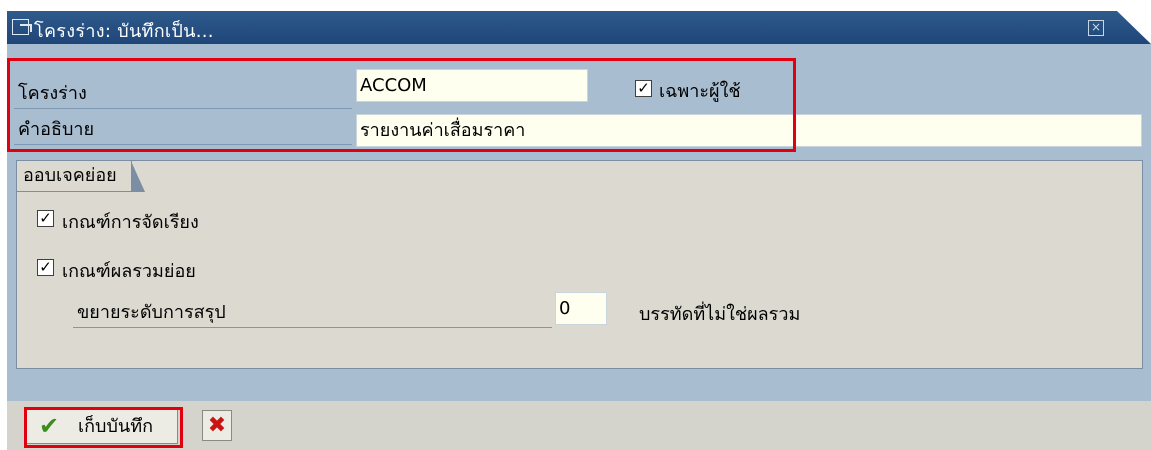 The image size is (1151, 450). What do you see at coordinates (183, 93) in the screenshot?
I see `layout-label: โครงร่าง` at bounding box center [183, 93].